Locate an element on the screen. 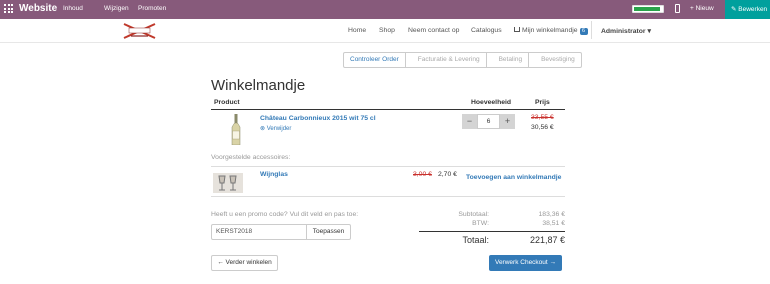 This screenshot has width=770, height=284. tax-value: 38,51 € is located at coordinates (553, 223).